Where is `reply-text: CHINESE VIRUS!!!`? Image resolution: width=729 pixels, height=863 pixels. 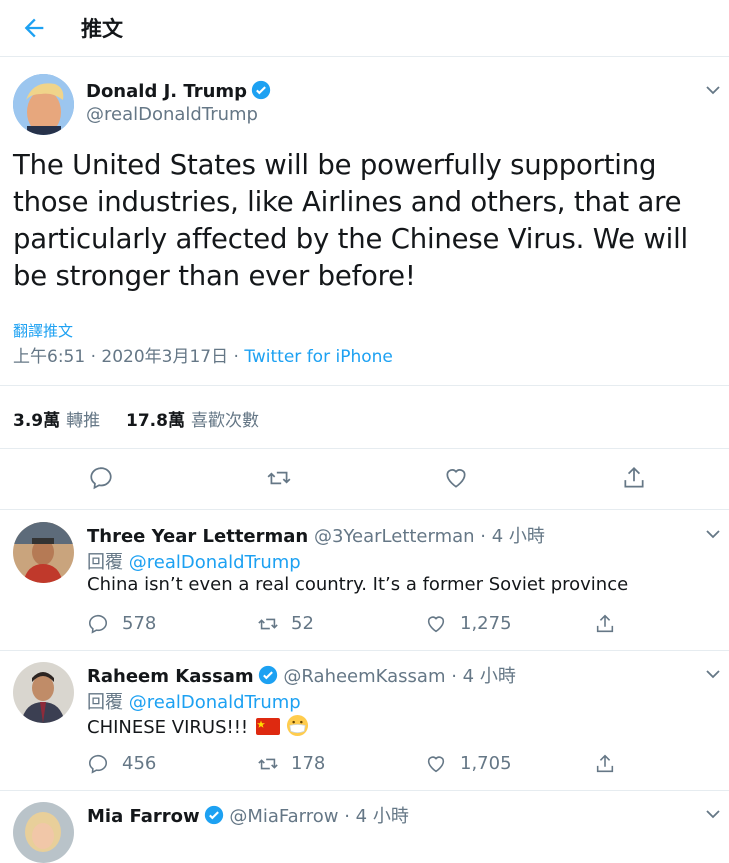 reply-text: CHINESE VIRUS!!! is located at coordinates (198, 726).